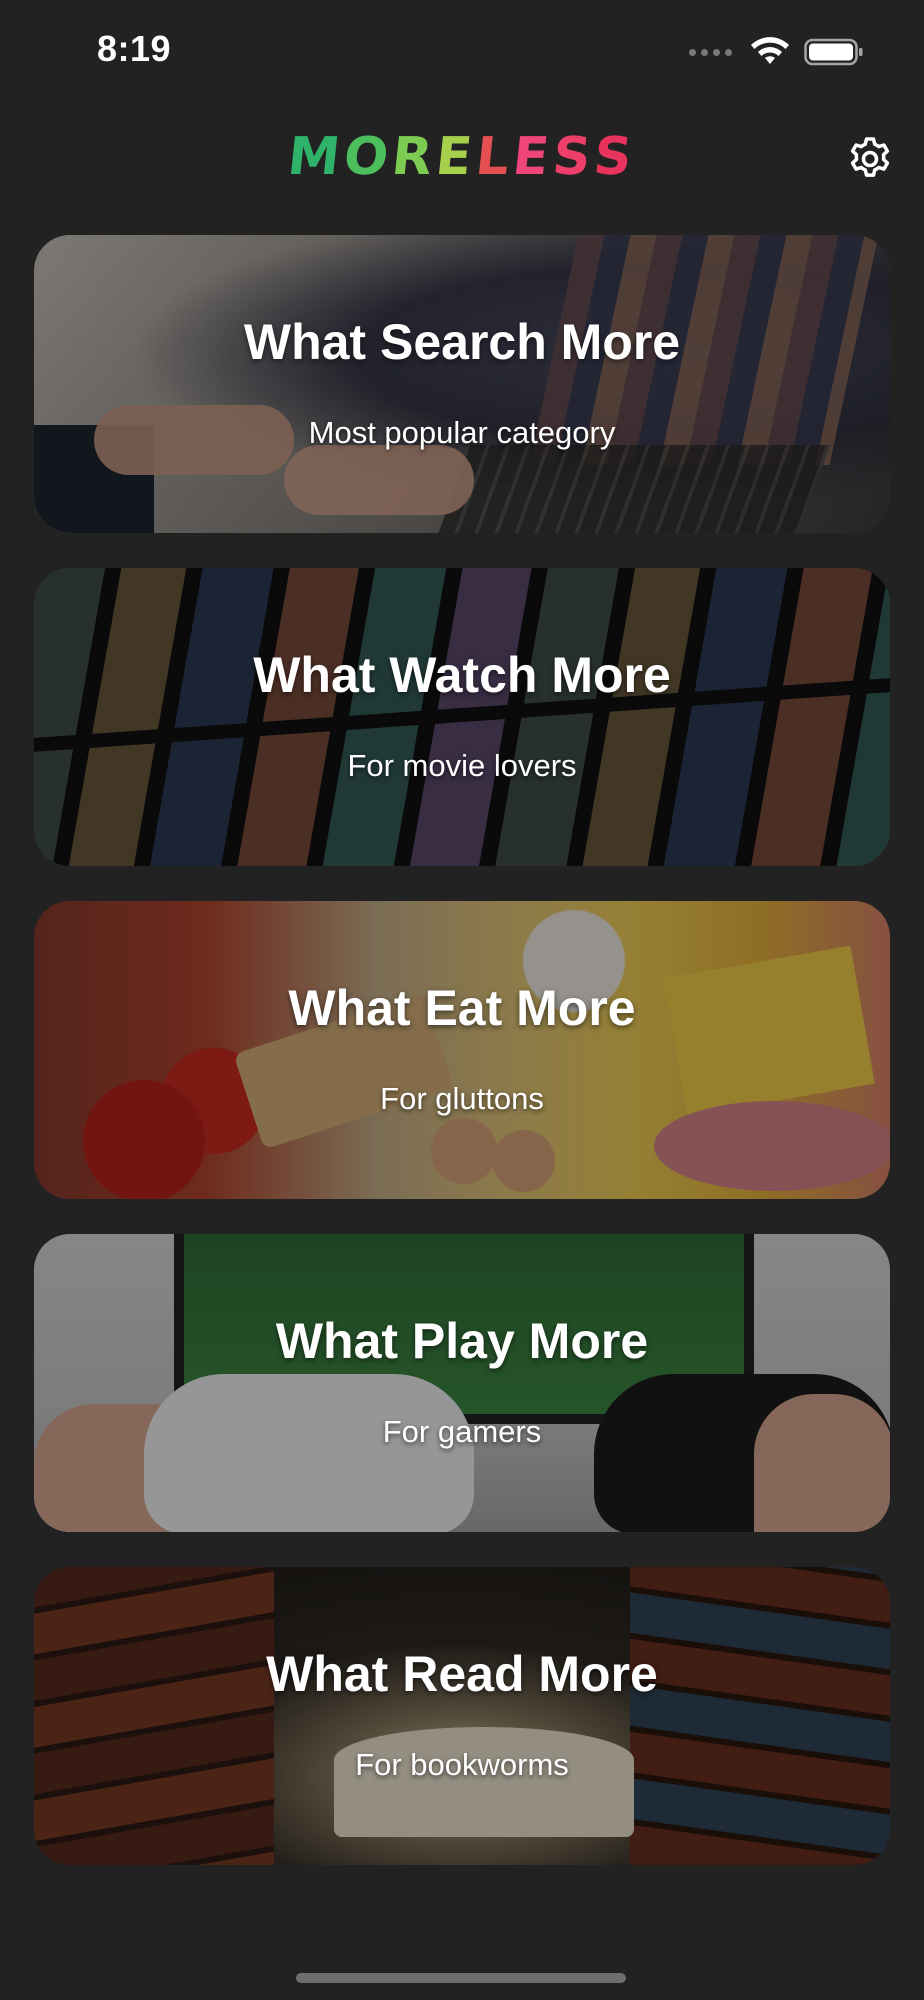 This screenshot has width=924, height=2000. I want to click on category-title: What Play More, so click(462, 1341).